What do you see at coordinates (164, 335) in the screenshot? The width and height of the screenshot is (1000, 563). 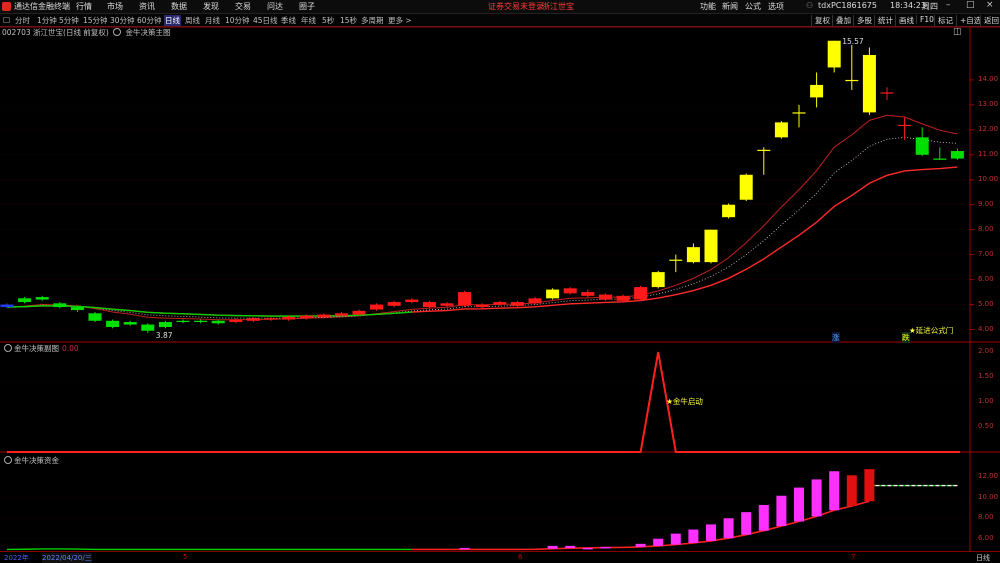 I see `low-price-label: 3.87` at bounding box center [164, 335].